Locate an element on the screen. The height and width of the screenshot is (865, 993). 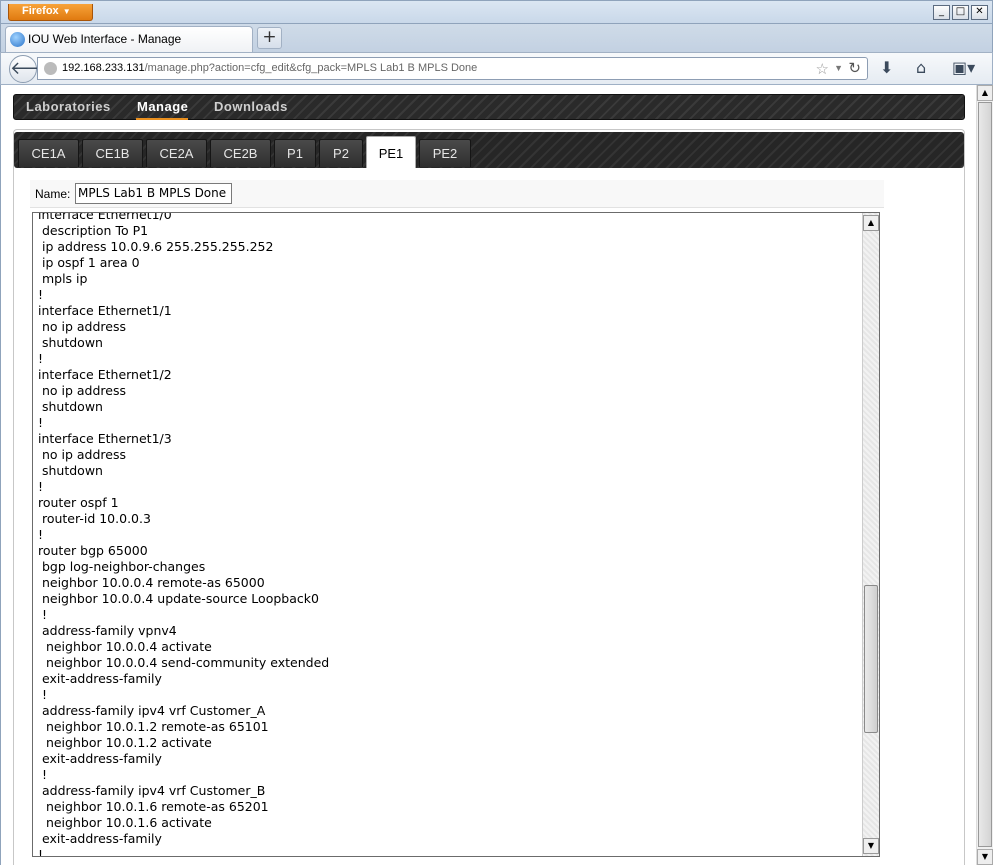
nav-manage: Manage is located at coordinates (162, 106).